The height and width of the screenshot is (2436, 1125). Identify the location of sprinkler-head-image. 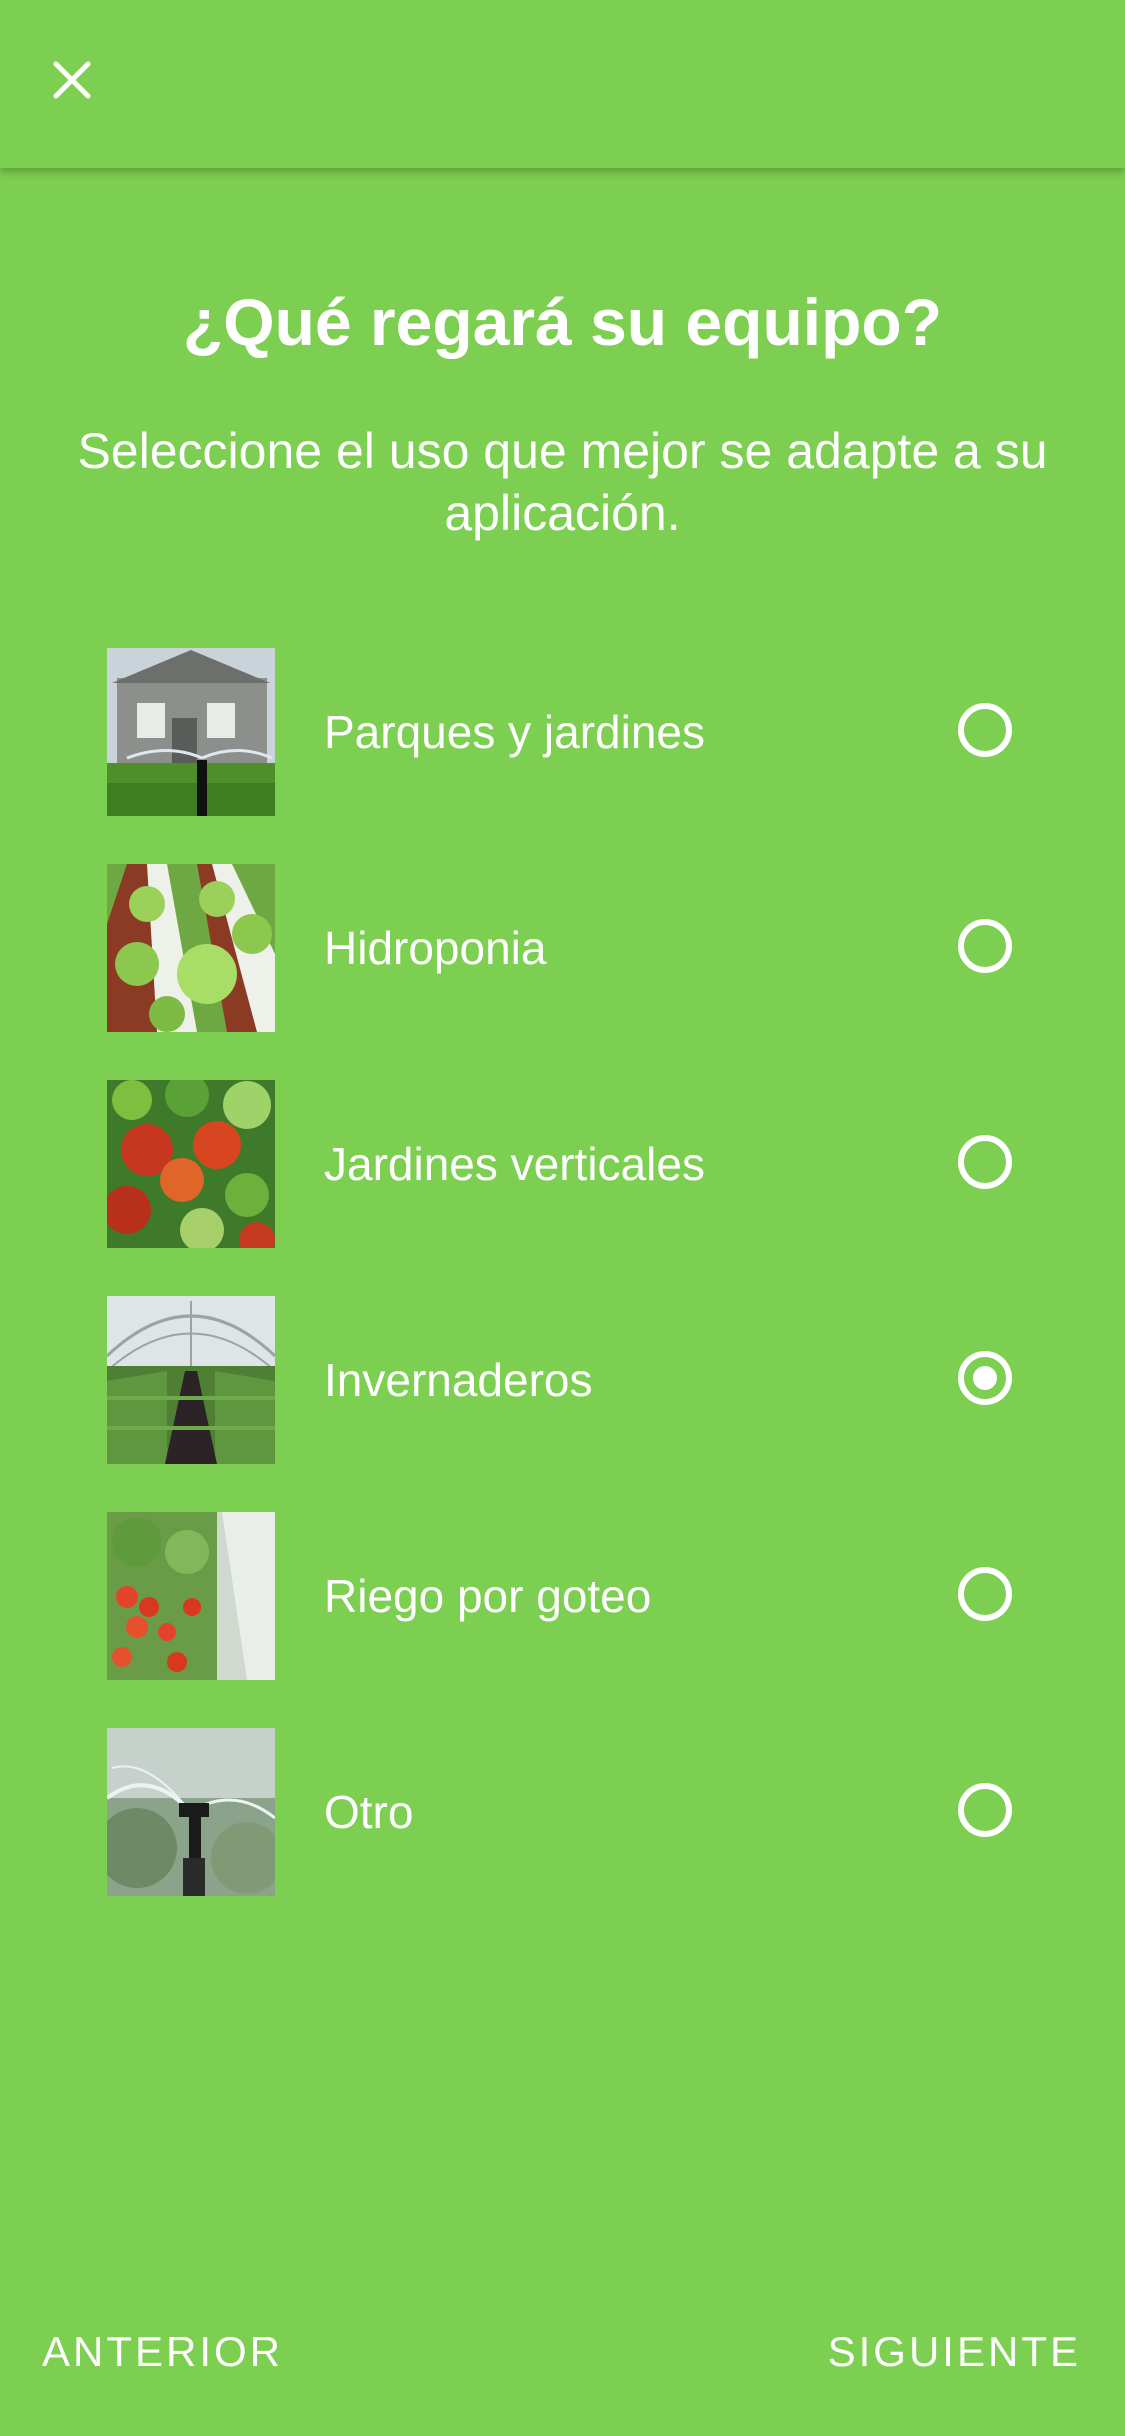
(191, 1812).